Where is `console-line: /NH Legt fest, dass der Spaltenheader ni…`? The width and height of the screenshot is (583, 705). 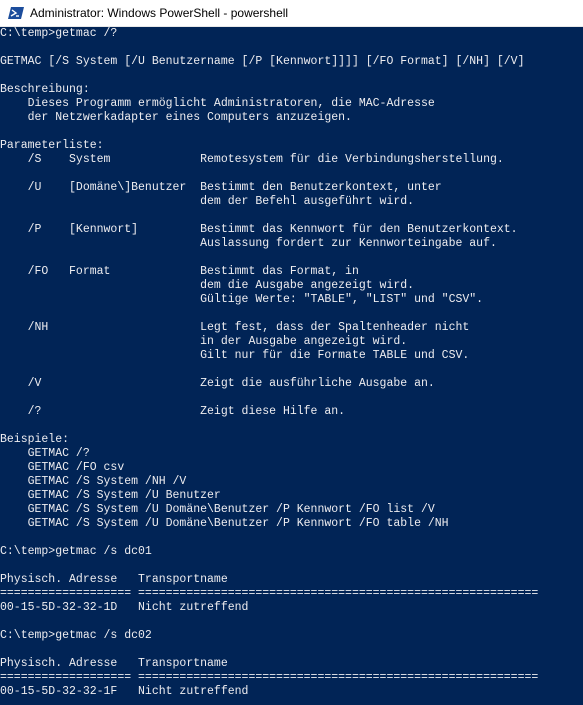 console-line: /NH Legt fest, dass der Spaltenheader ni… is located at coordinates (235, 327).